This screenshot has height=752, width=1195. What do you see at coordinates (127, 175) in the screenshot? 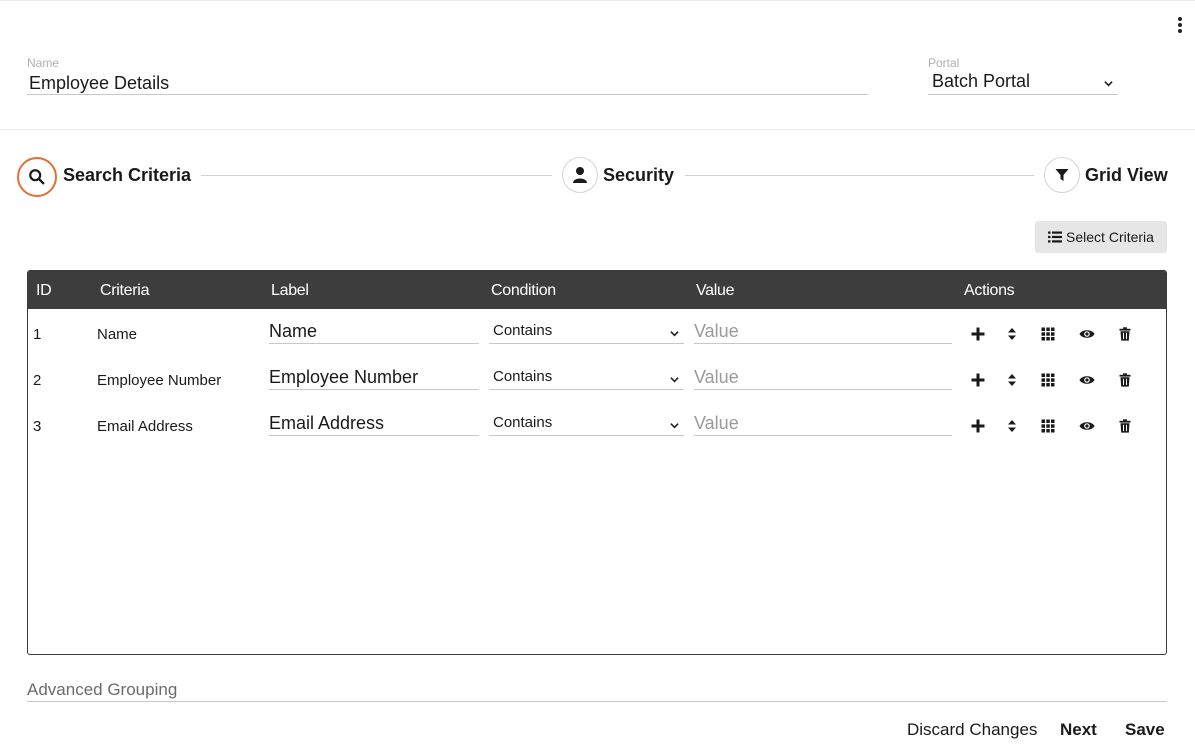
I see `step-search-criteria-label: Search Criteria` at bounding box center [127, 175].